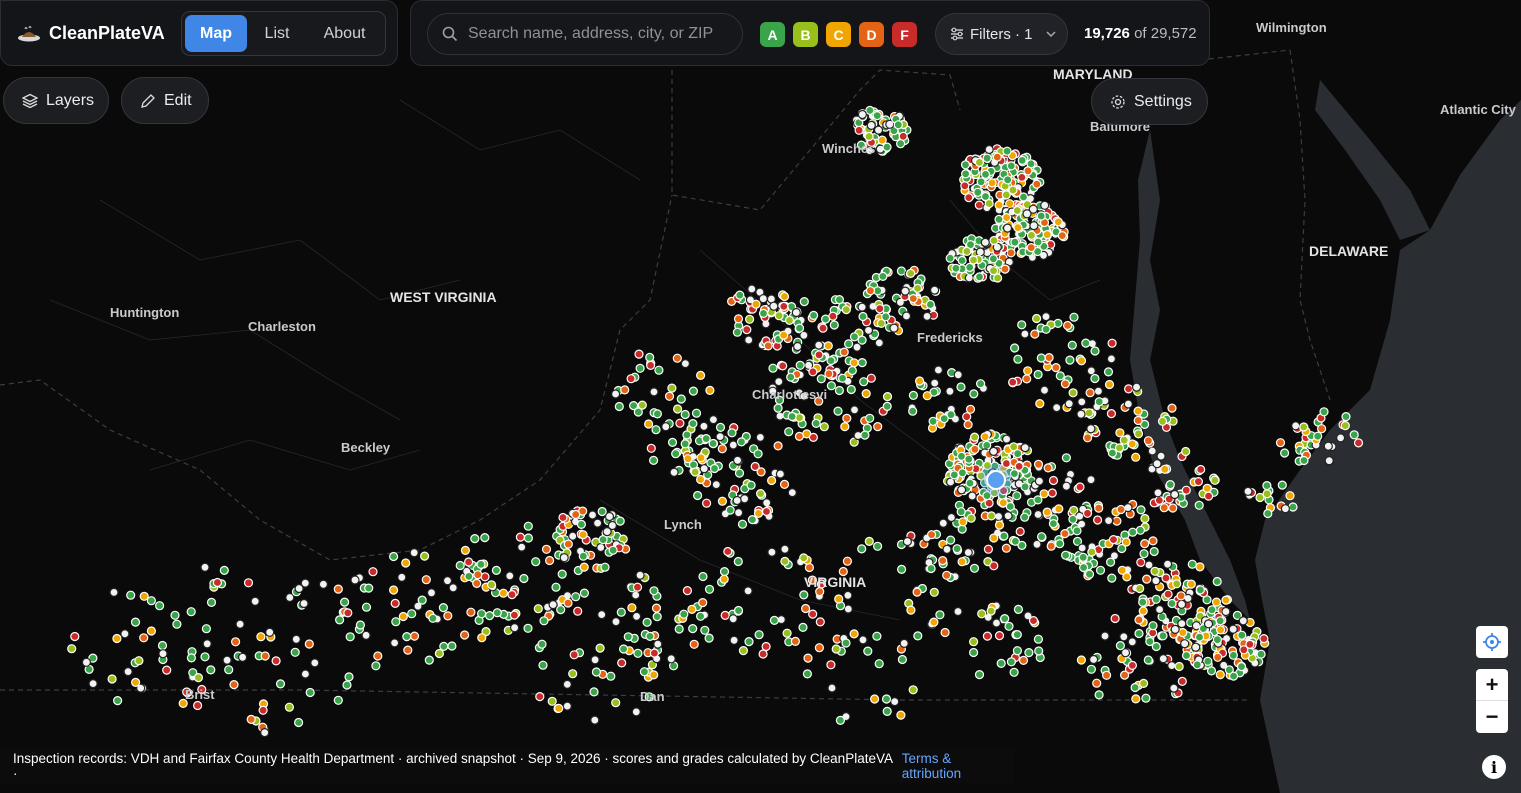  What do you see at coordinates (958, 766) in the screenshot?
I see `terms-link: Terms & attribution` at bounding box center [958, 766].